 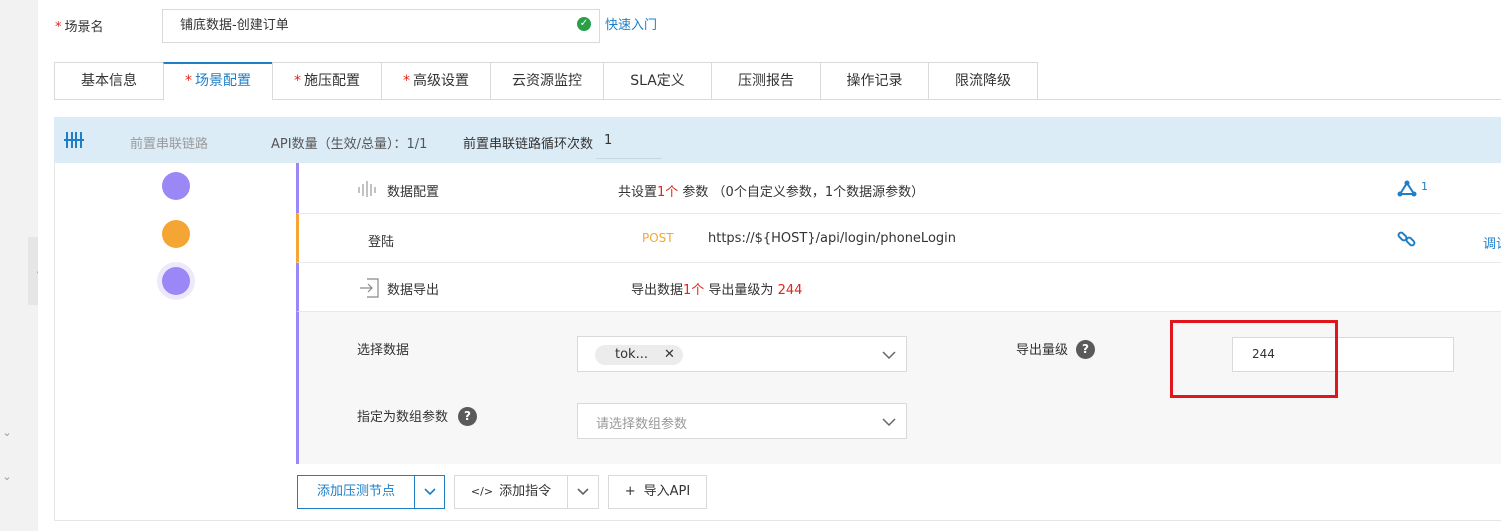 What do you see at coordinates (381, 26) in the screenshot?
I see `scene-name-input: 铺底数据-创建订单` at bounding box center [381, 26].